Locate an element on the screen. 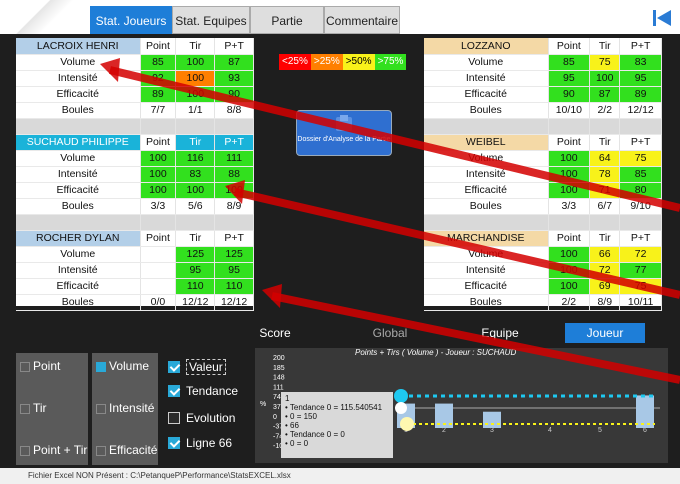  player-name: SUCHAUD PHILIPPE is located at coordinates (78, 142).